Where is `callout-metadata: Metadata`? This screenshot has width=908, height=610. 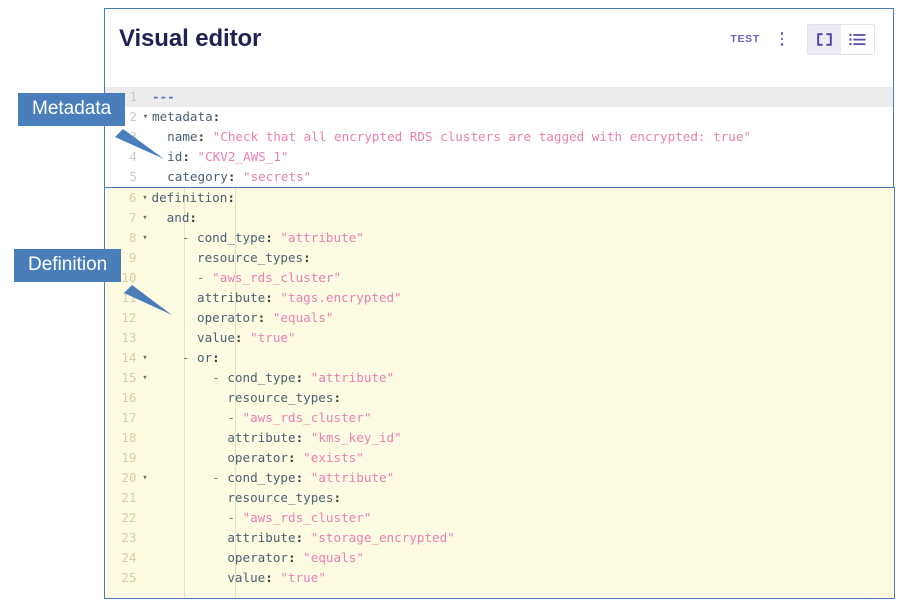 callout-metadata: Metadata is located at coordinates (91, 126).